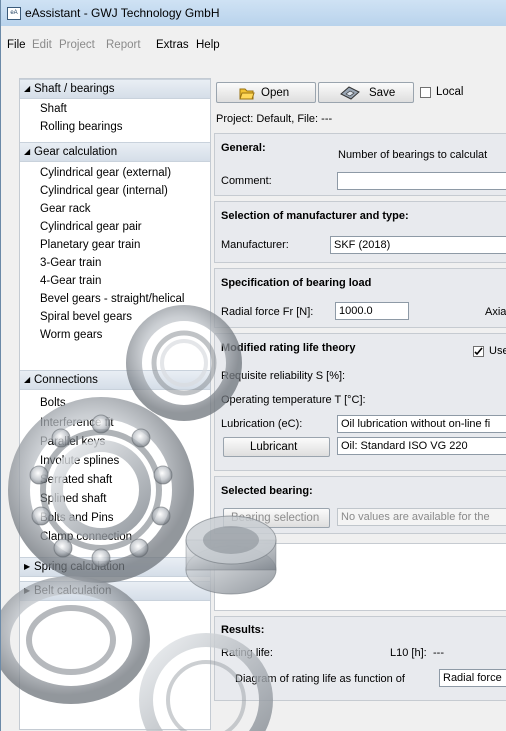 The height and width of the screenshot is (731, 506). What do you see at coordinates (208, 45) in the screenshot?
I see `menu-help: Help` at bounding box center [208, 45].